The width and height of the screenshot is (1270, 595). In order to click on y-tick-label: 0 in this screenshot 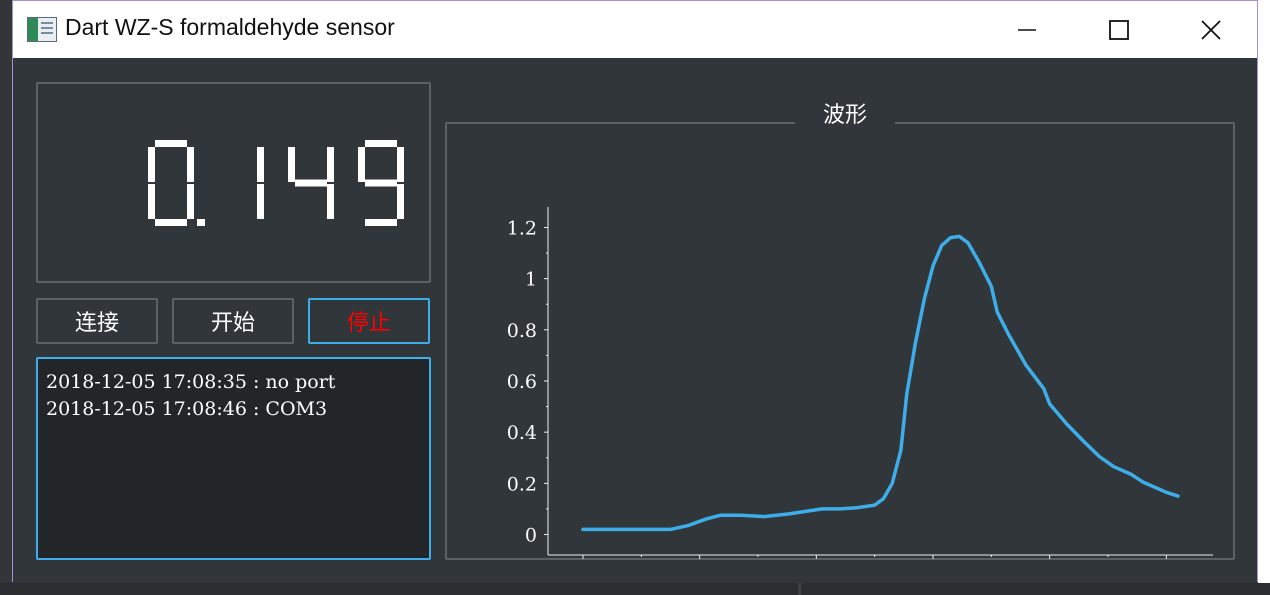, I will do `click(531, 536)`.